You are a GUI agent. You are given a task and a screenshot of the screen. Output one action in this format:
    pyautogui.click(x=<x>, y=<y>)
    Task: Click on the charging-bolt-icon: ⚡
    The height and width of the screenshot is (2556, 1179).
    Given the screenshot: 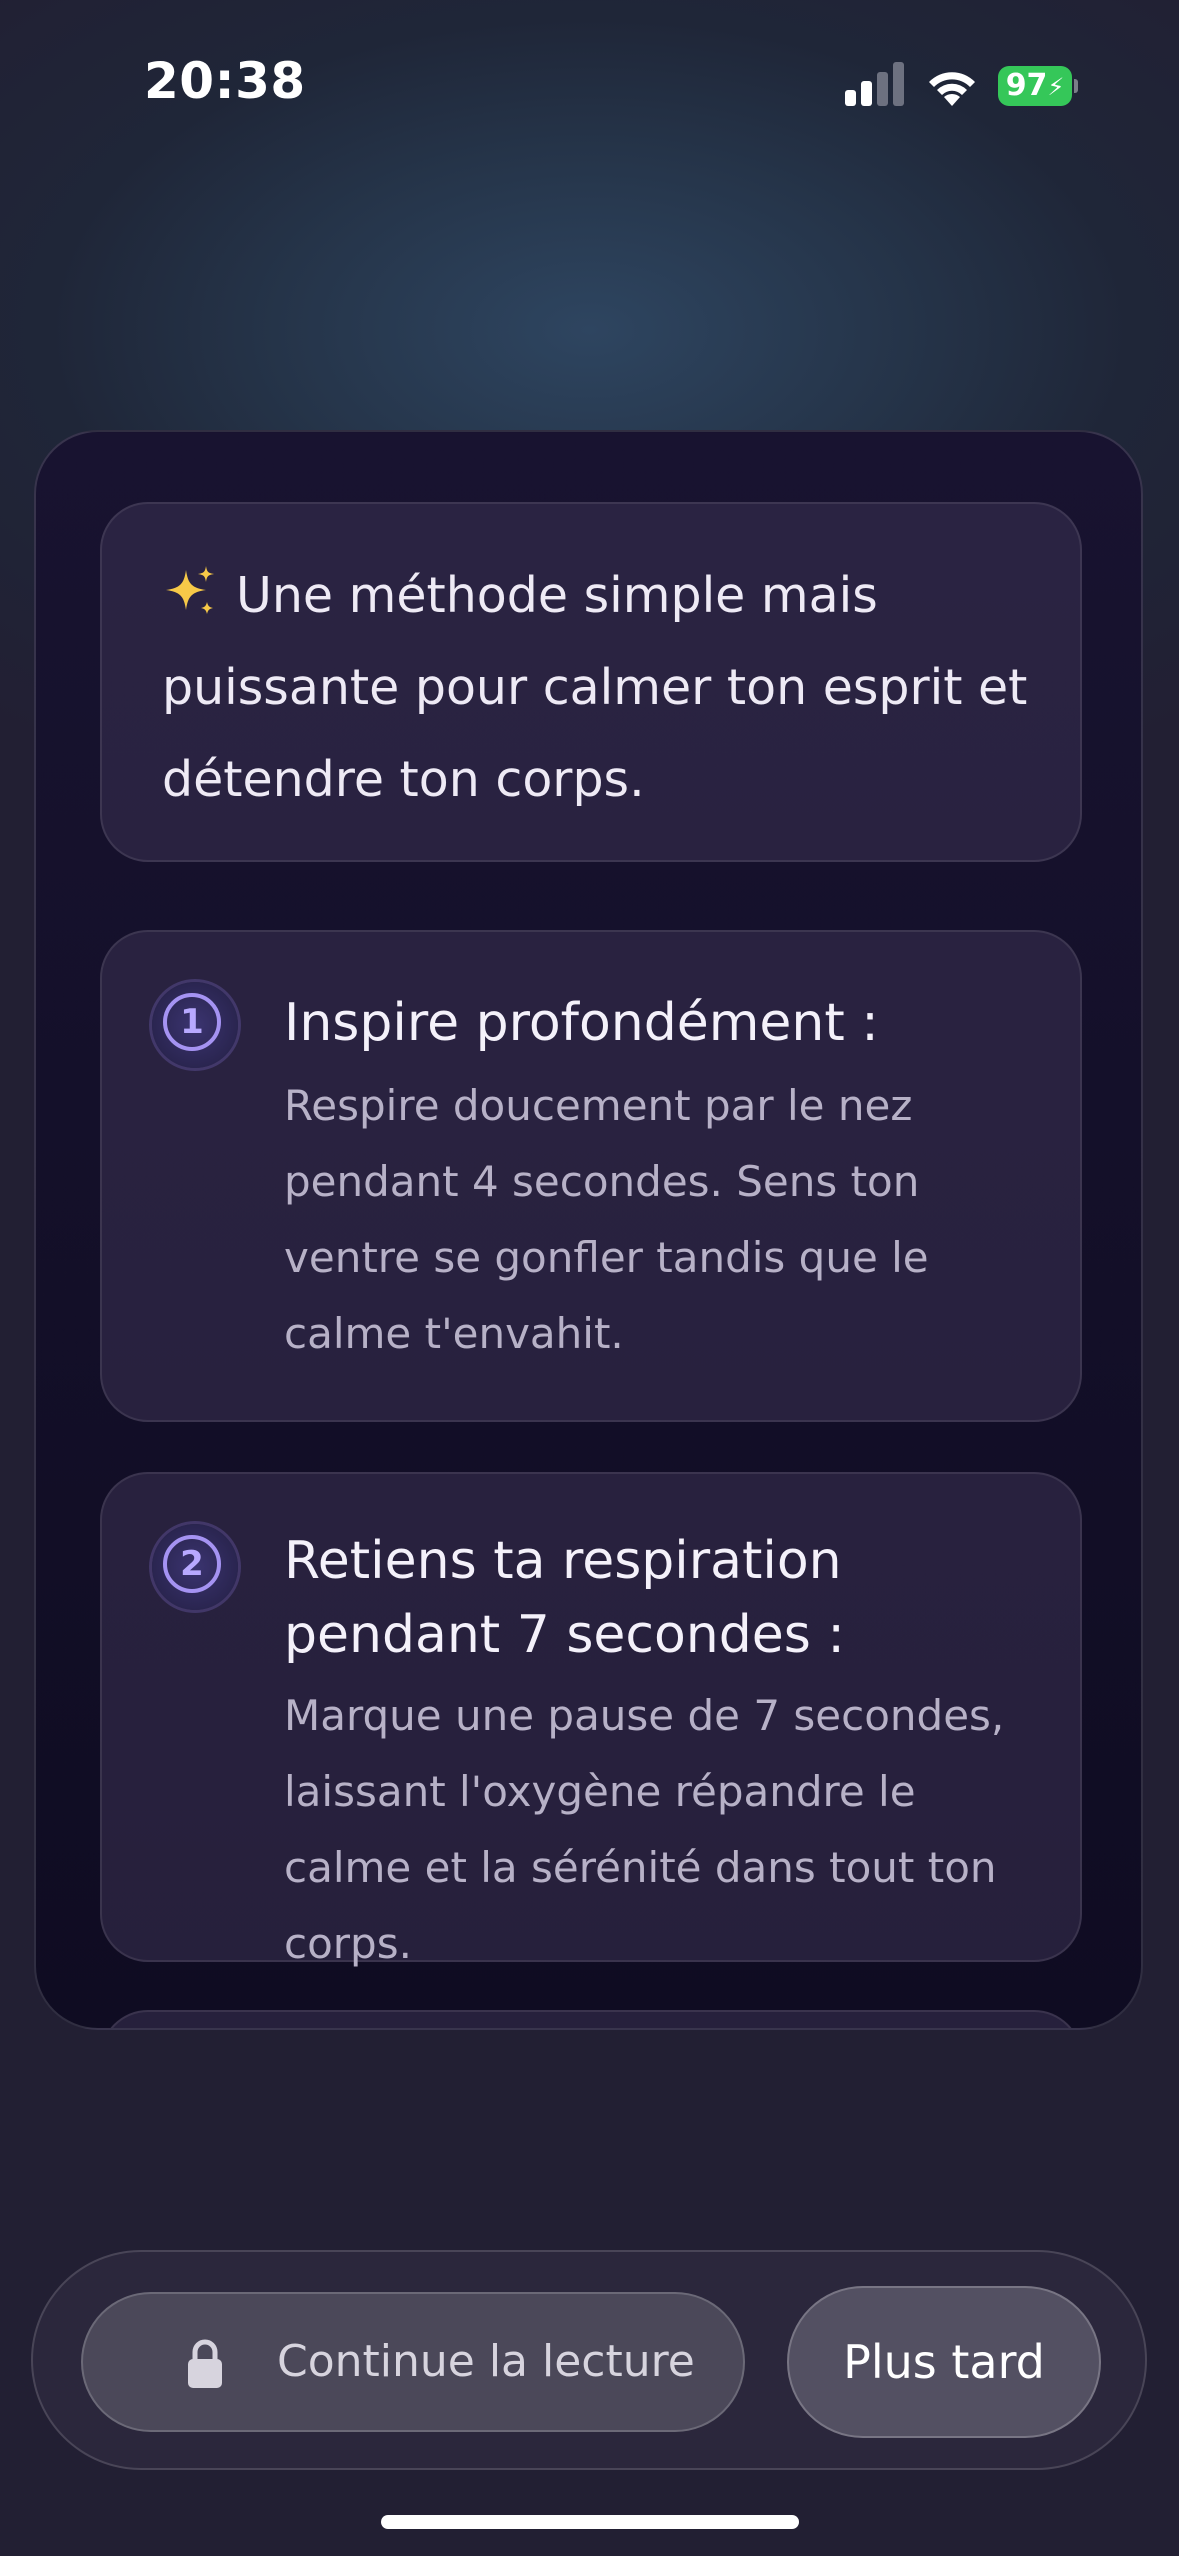 What is the action you would take?
    pyautogui.click(x=1056, y=87)
    